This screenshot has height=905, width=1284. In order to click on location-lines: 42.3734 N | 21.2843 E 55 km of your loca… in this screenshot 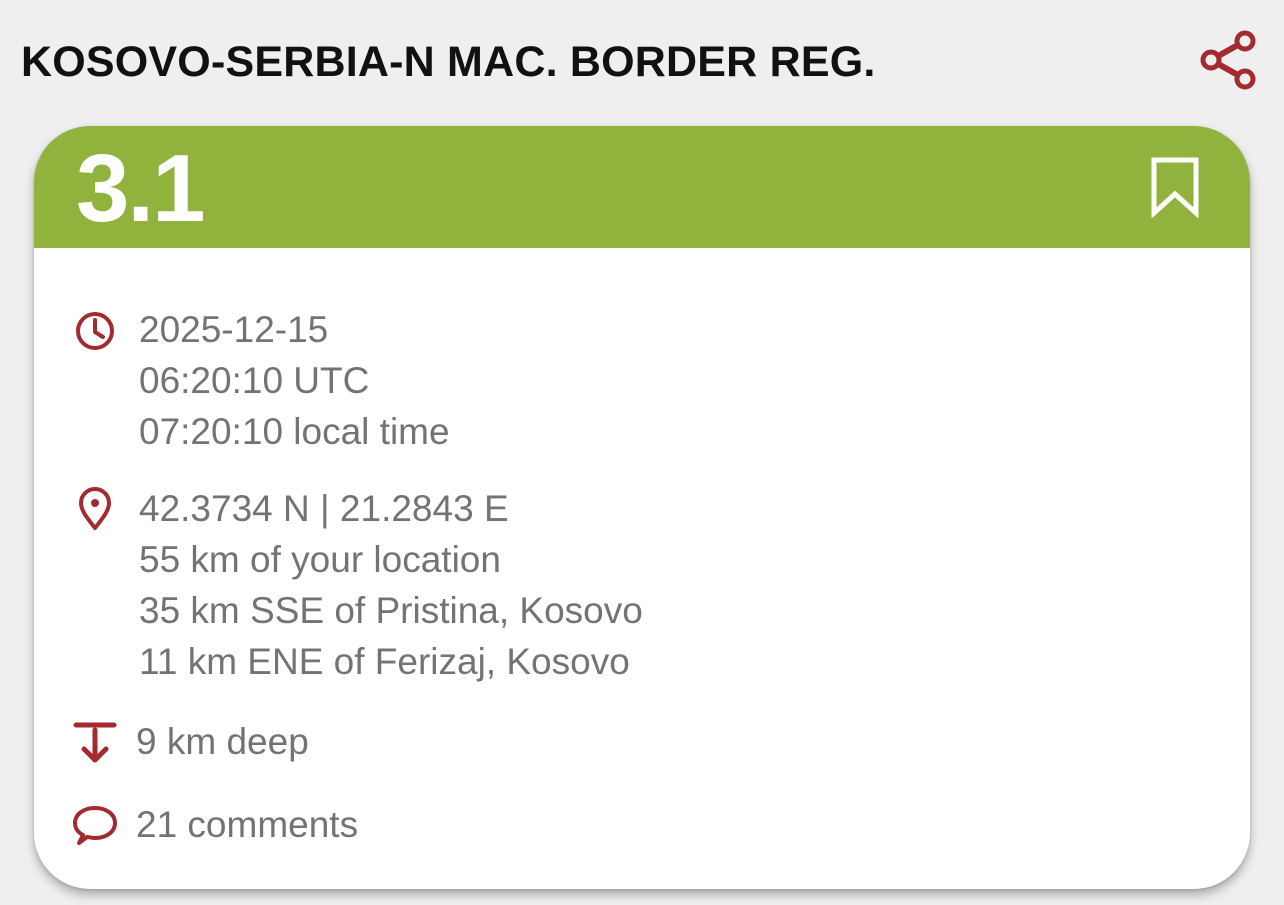, I will do `click(391, 585)`.